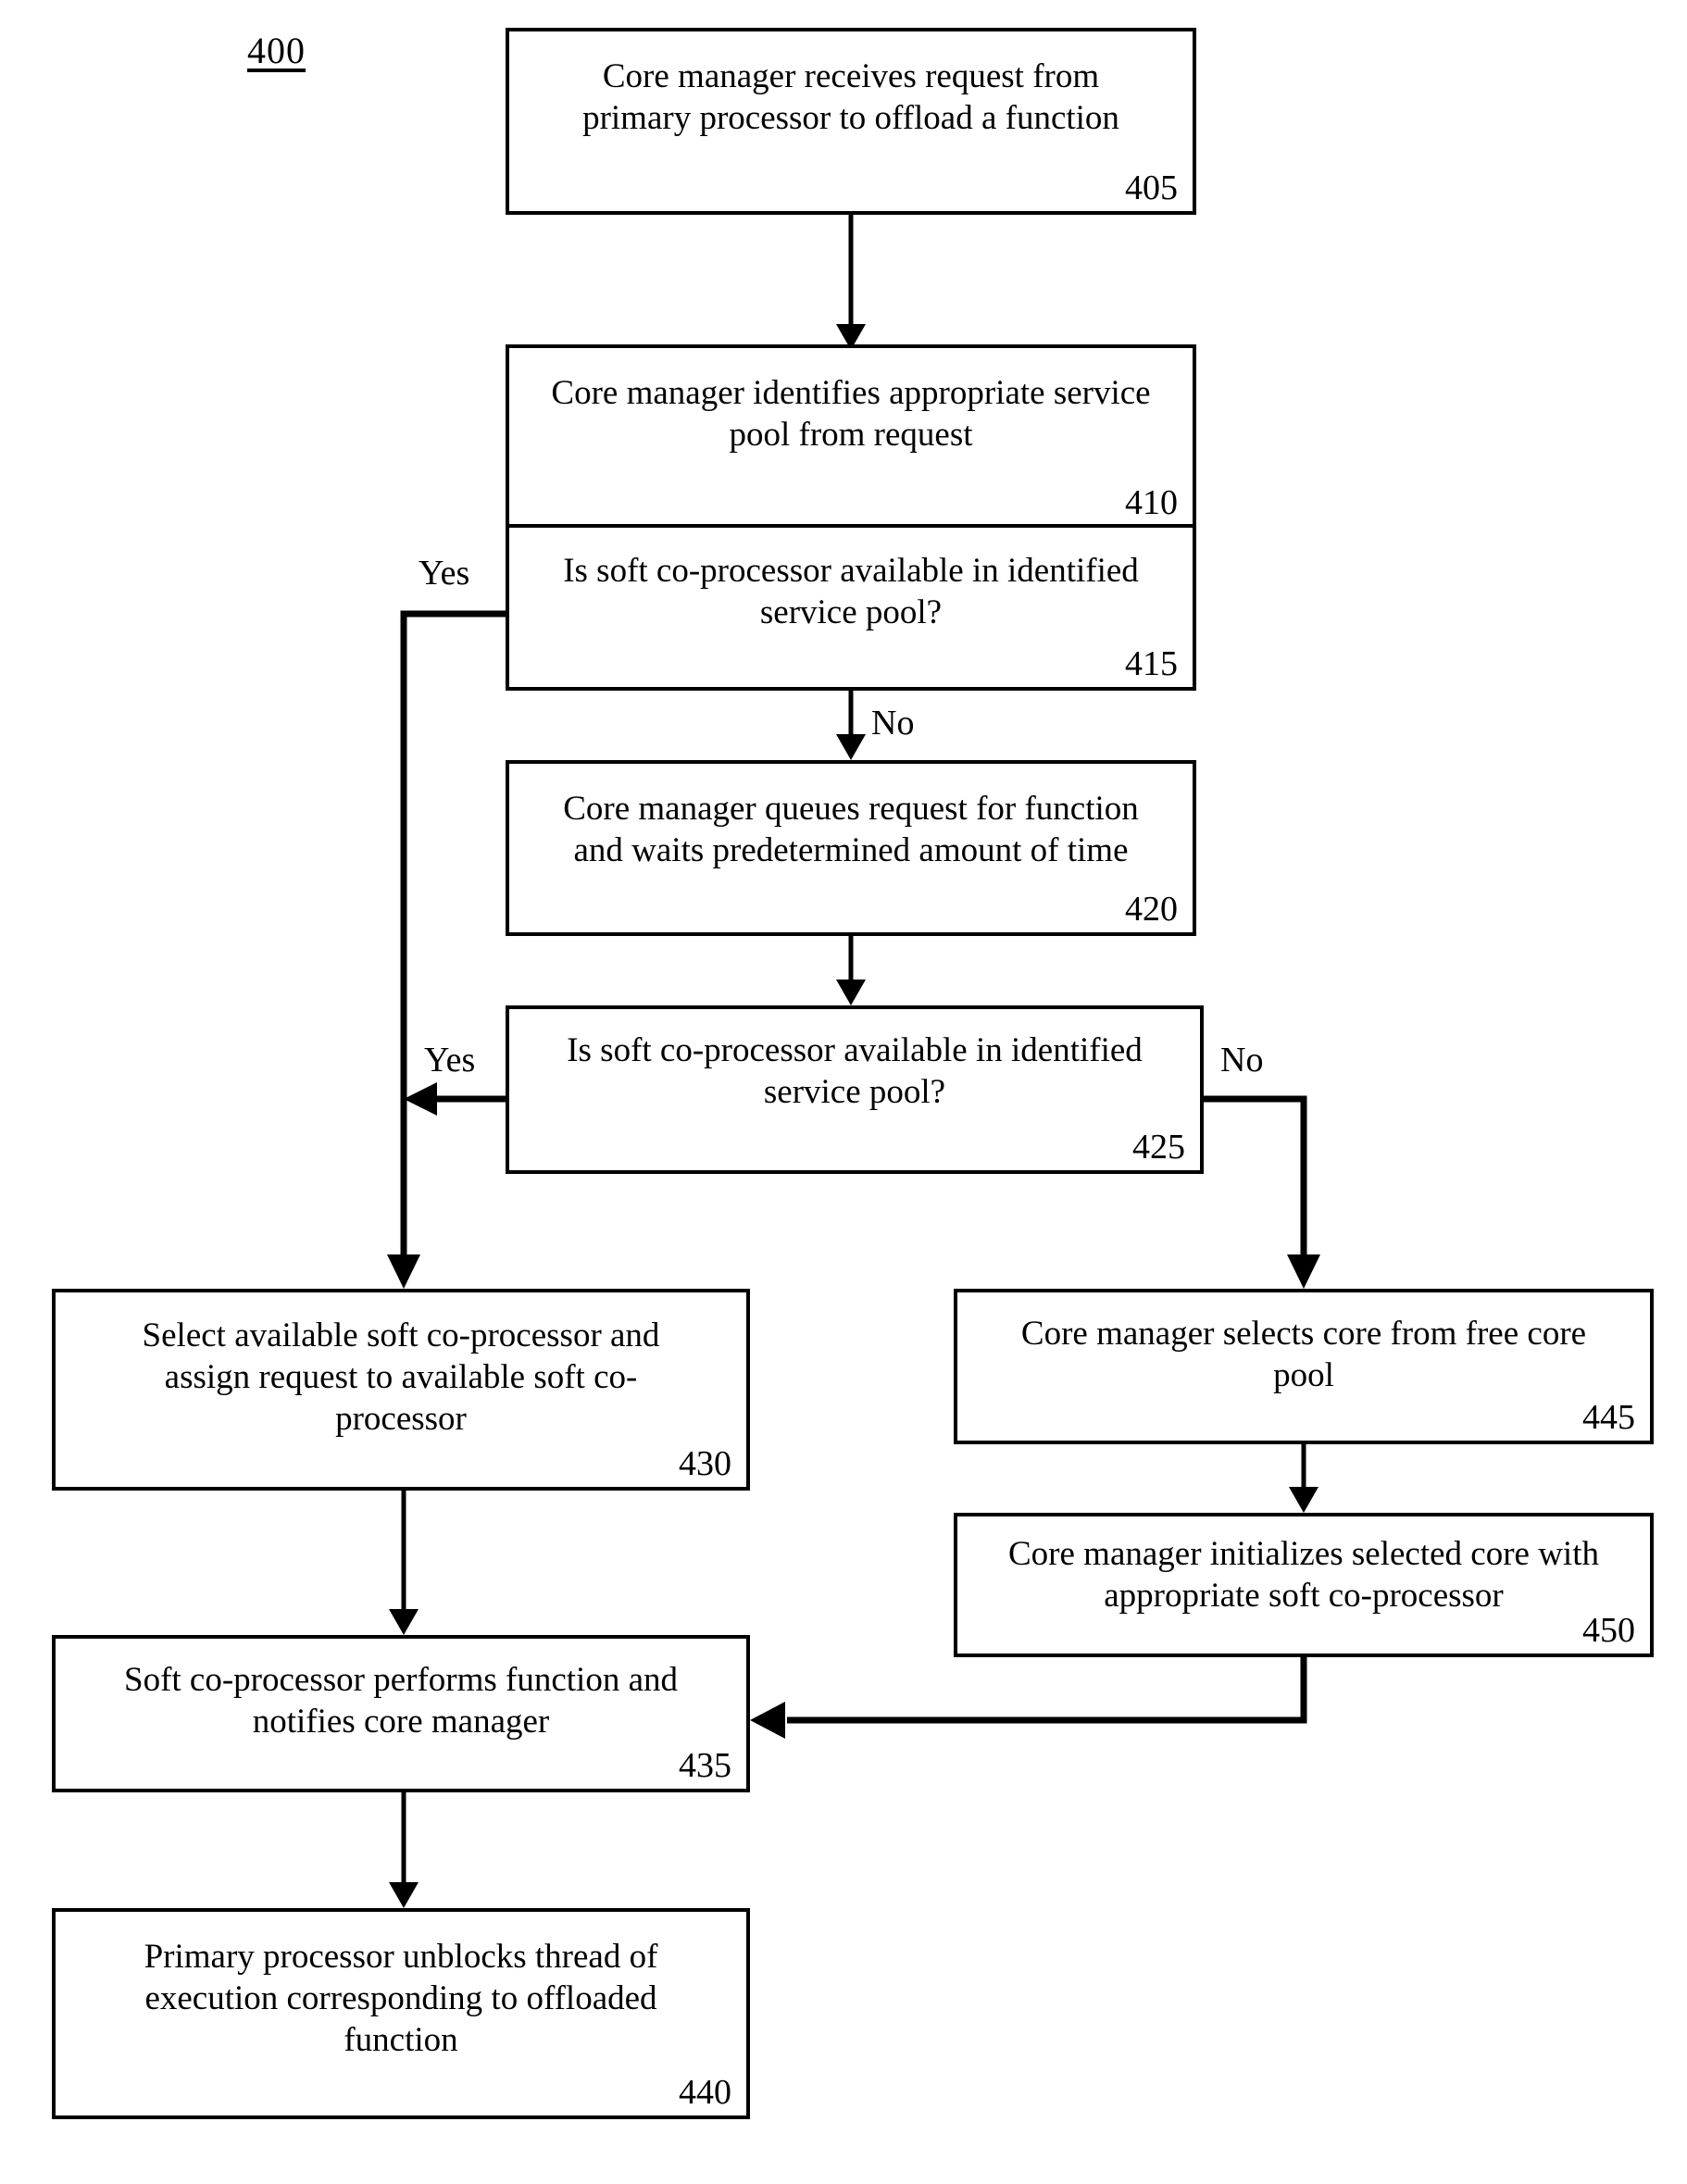 The height and width of the screenshot is (2184, 1687). What do you see at coordinates (1151, 502) in the screenshot?
I see `flow-node-410-ref: 410` at bounding box center [1151, 502].